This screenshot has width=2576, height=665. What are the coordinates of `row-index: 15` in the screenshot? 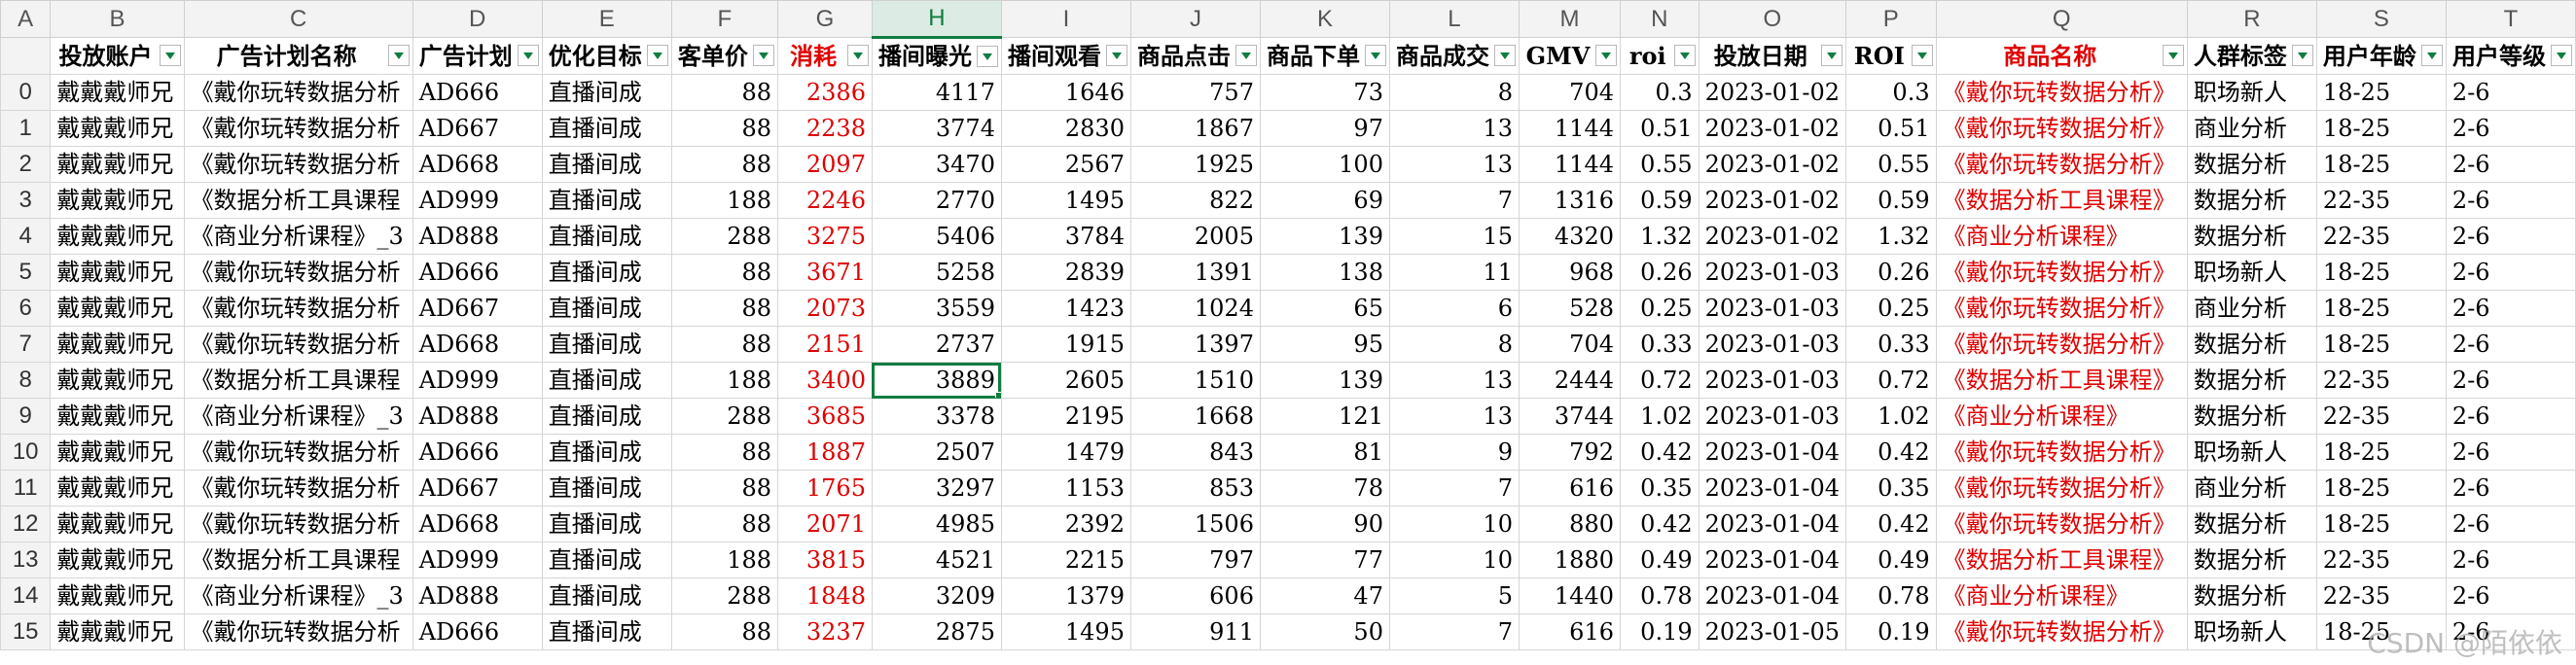 It's located at (26, 631).